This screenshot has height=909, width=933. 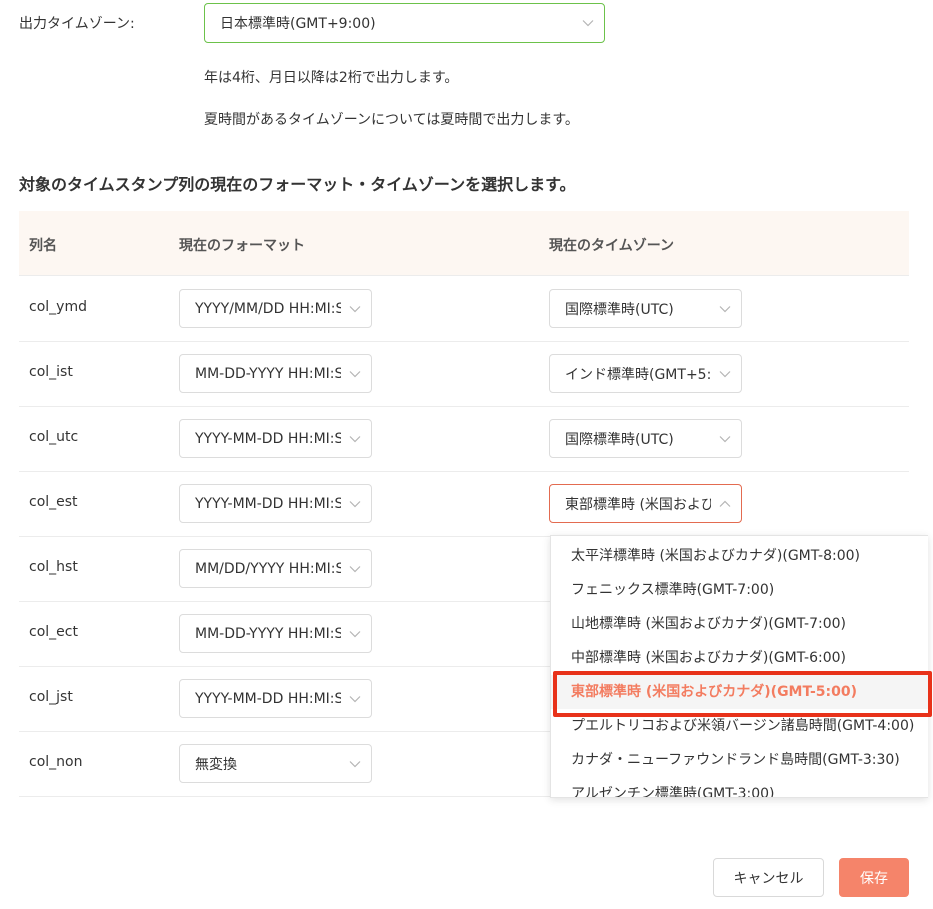 What do you see at coordinates (51, 372) in the screenshot?
I see `column-name: col_ist` at bounding box center [51, 372].